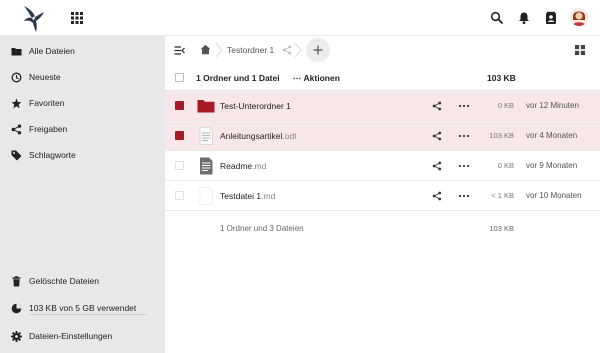 Image resolution: width=600 pixels, height=353 pixels. I want to click on blank-file-icon, so click(206, 196).